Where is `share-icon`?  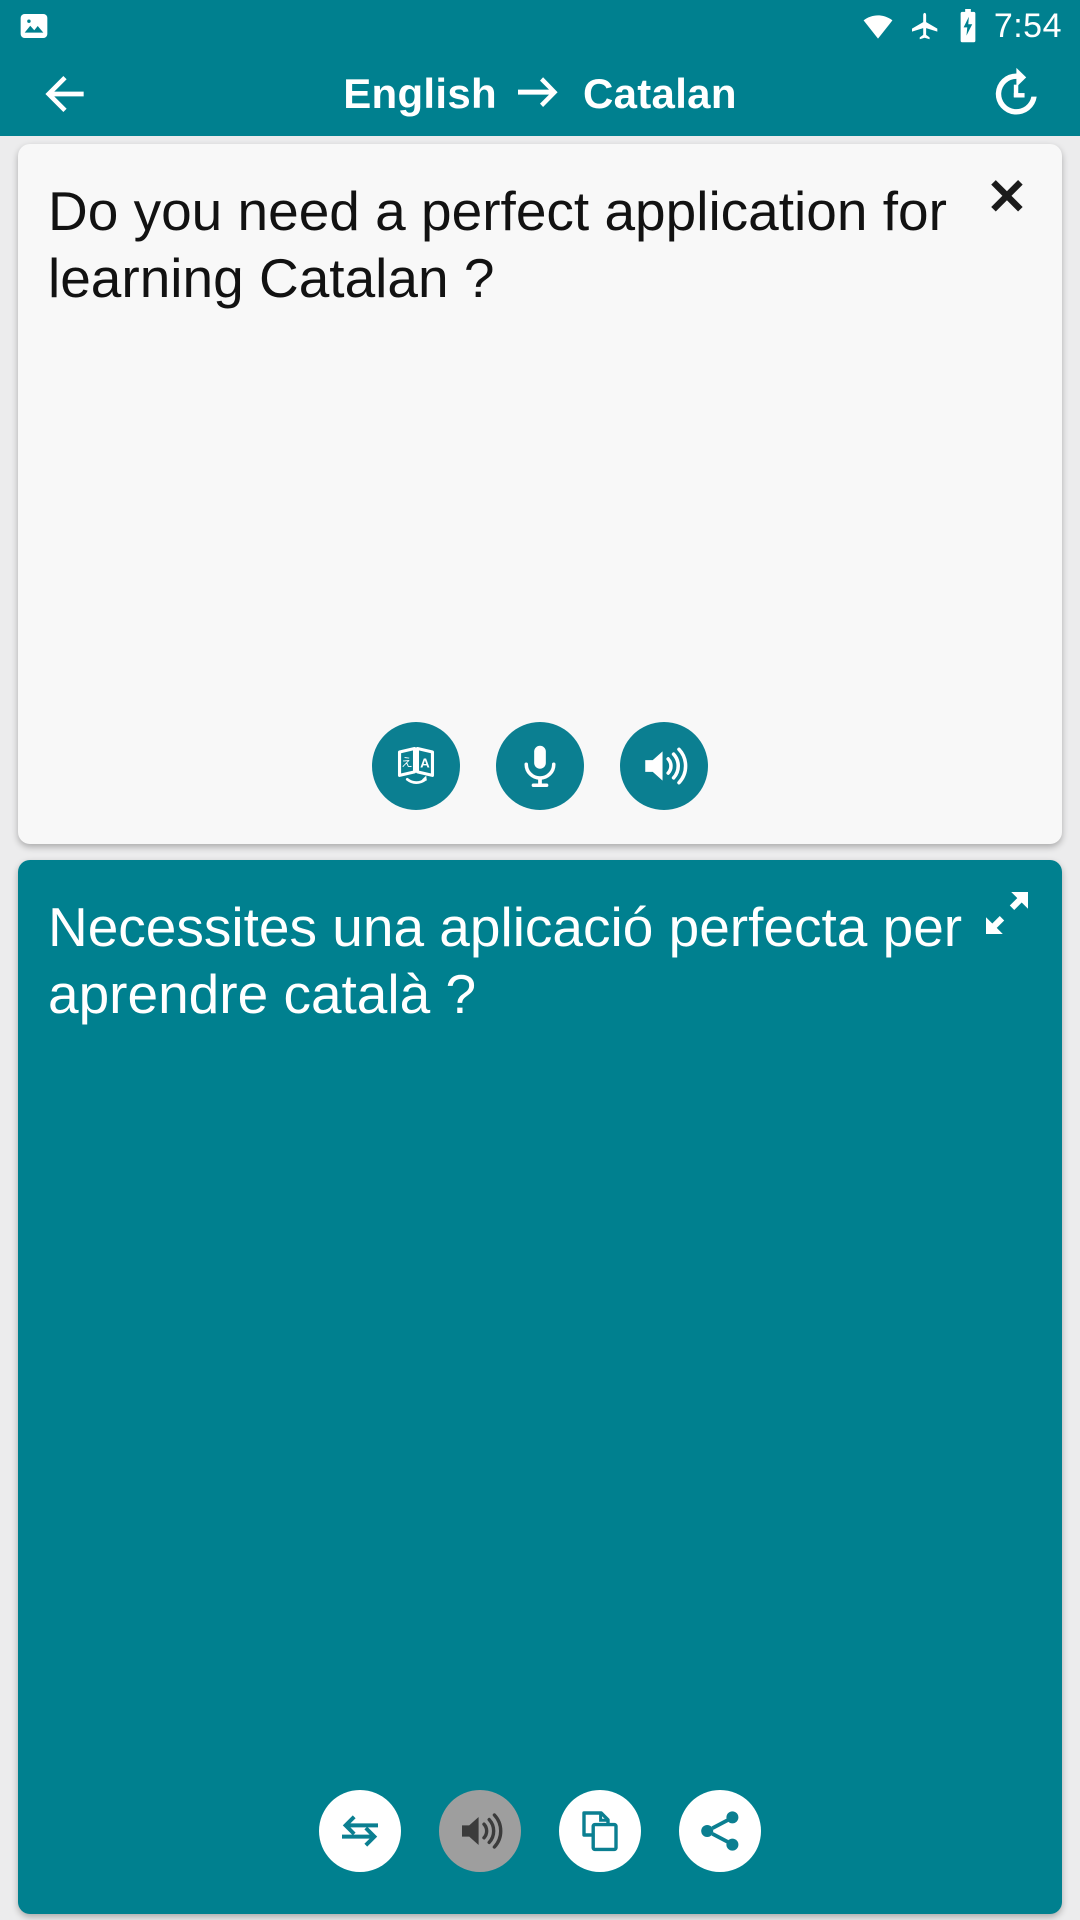
share-icon is located at coordinates (720, 1831).